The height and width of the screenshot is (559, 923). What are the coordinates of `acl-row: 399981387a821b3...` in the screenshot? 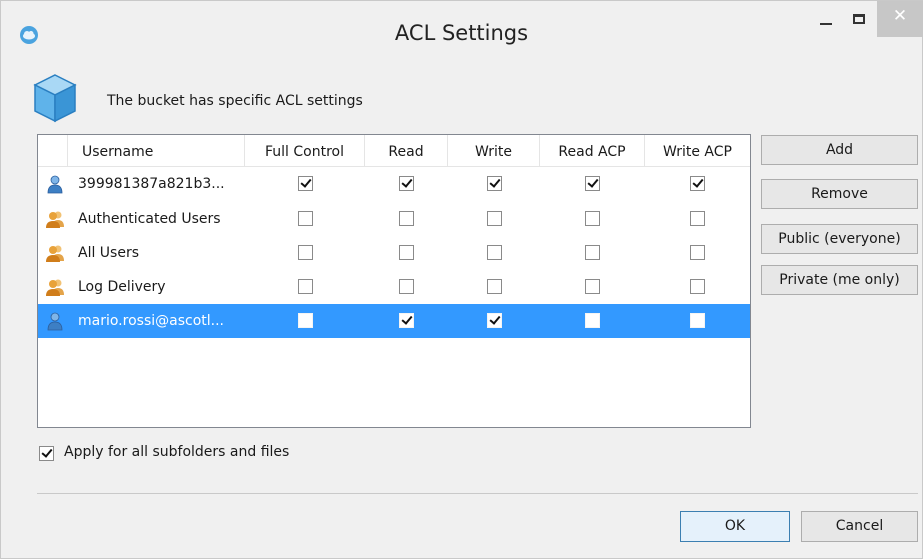 It's located at (394, 184).